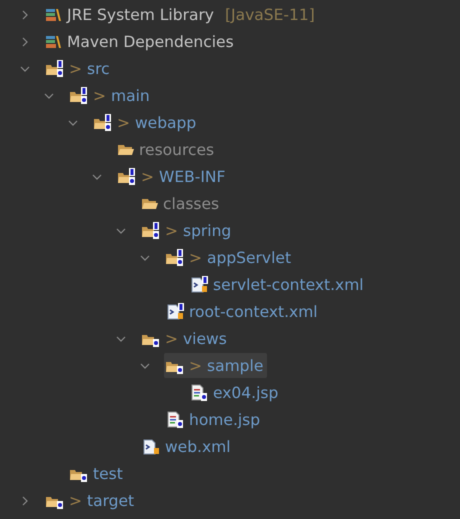 This screenshot has width=460, height=519. Describe the element at coordinates (110, 501) in the screenshot. I see `item-label: target` at that location.